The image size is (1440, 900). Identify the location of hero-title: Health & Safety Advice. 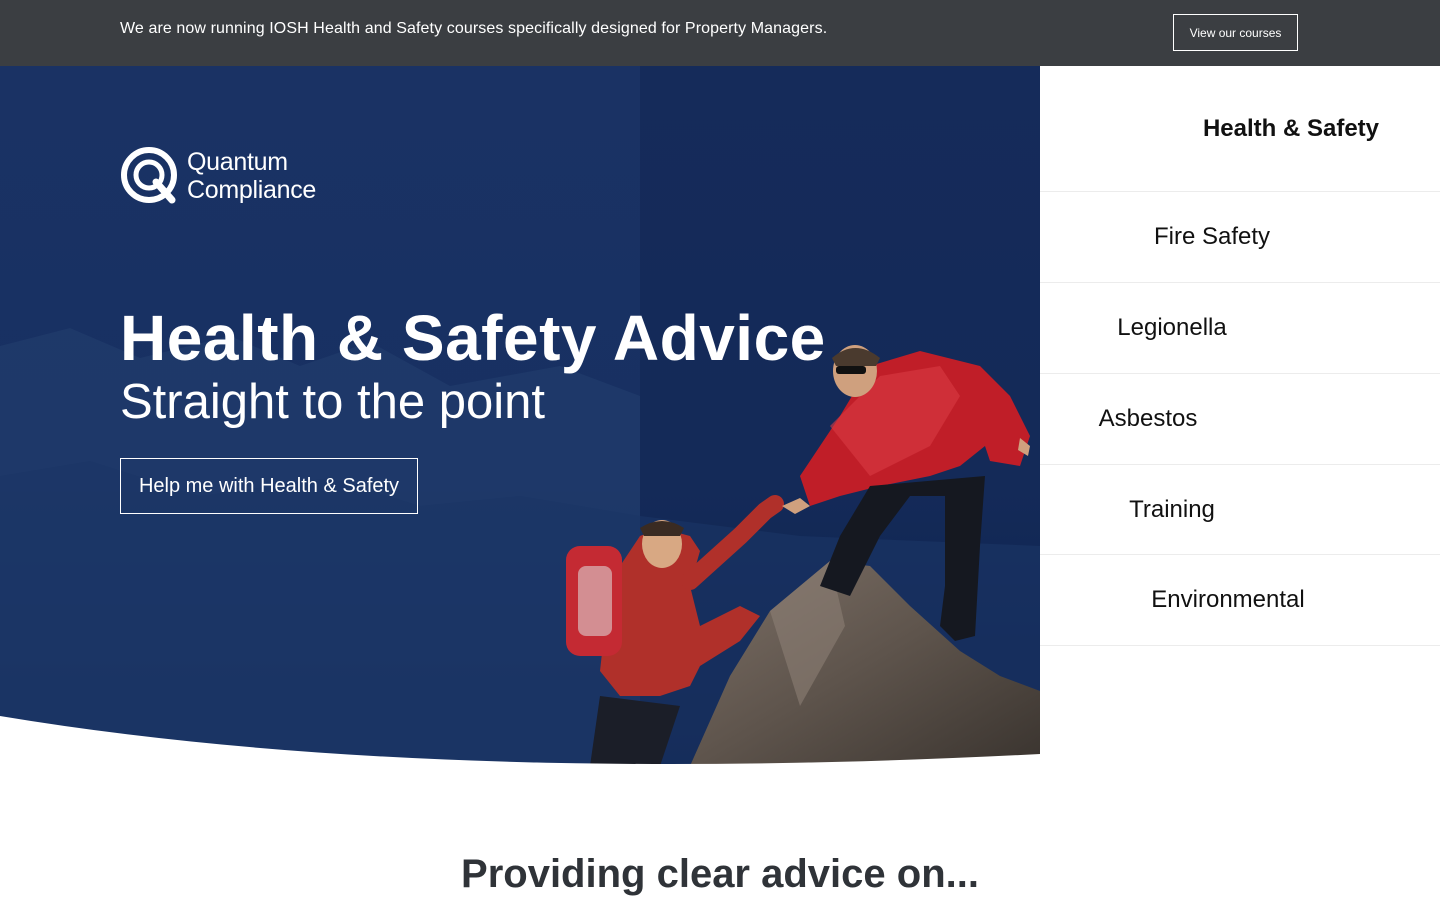
(473, 338).